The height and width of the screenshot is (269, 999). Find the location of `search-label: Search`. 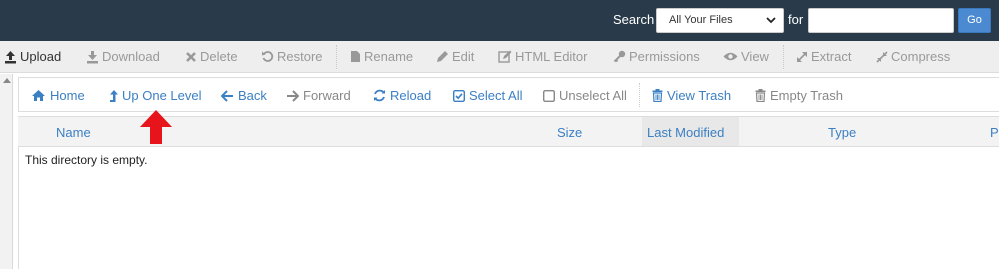

search-label: Search is located at coordinates (634, 19).